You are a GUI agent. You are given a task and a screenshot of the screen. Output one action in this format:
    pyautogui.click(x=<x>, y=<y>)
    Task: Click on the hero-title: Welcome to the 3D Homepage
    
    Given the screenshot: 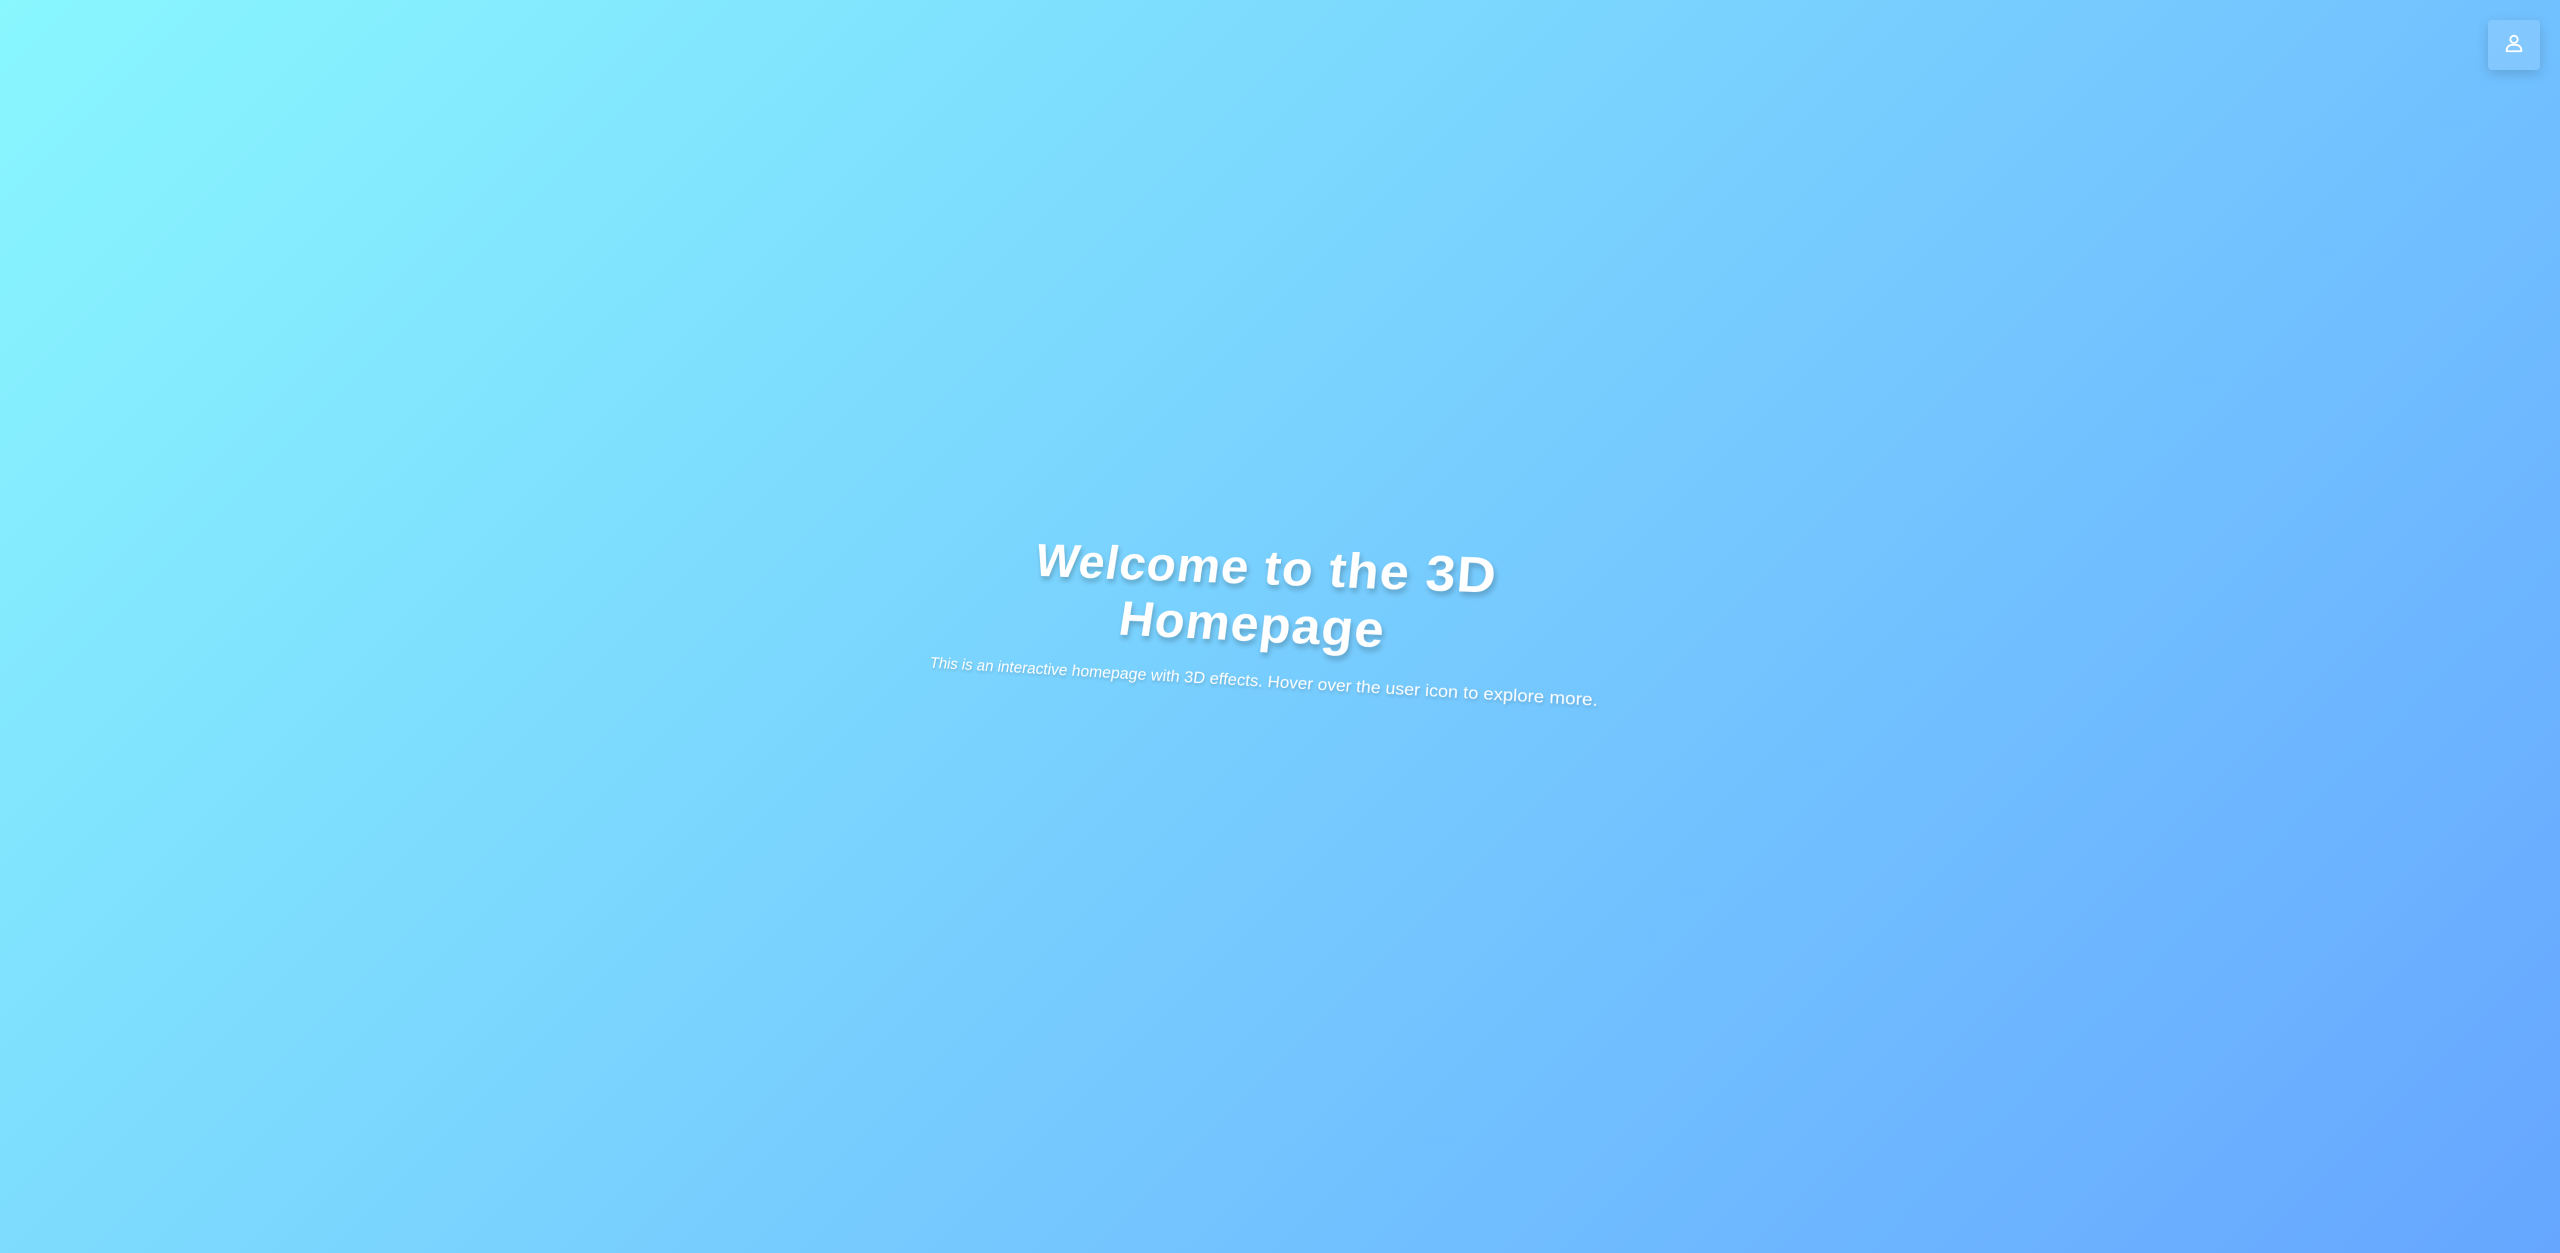 What is the action you would take?
    pyautogui.click(x=1265, y=597)
    